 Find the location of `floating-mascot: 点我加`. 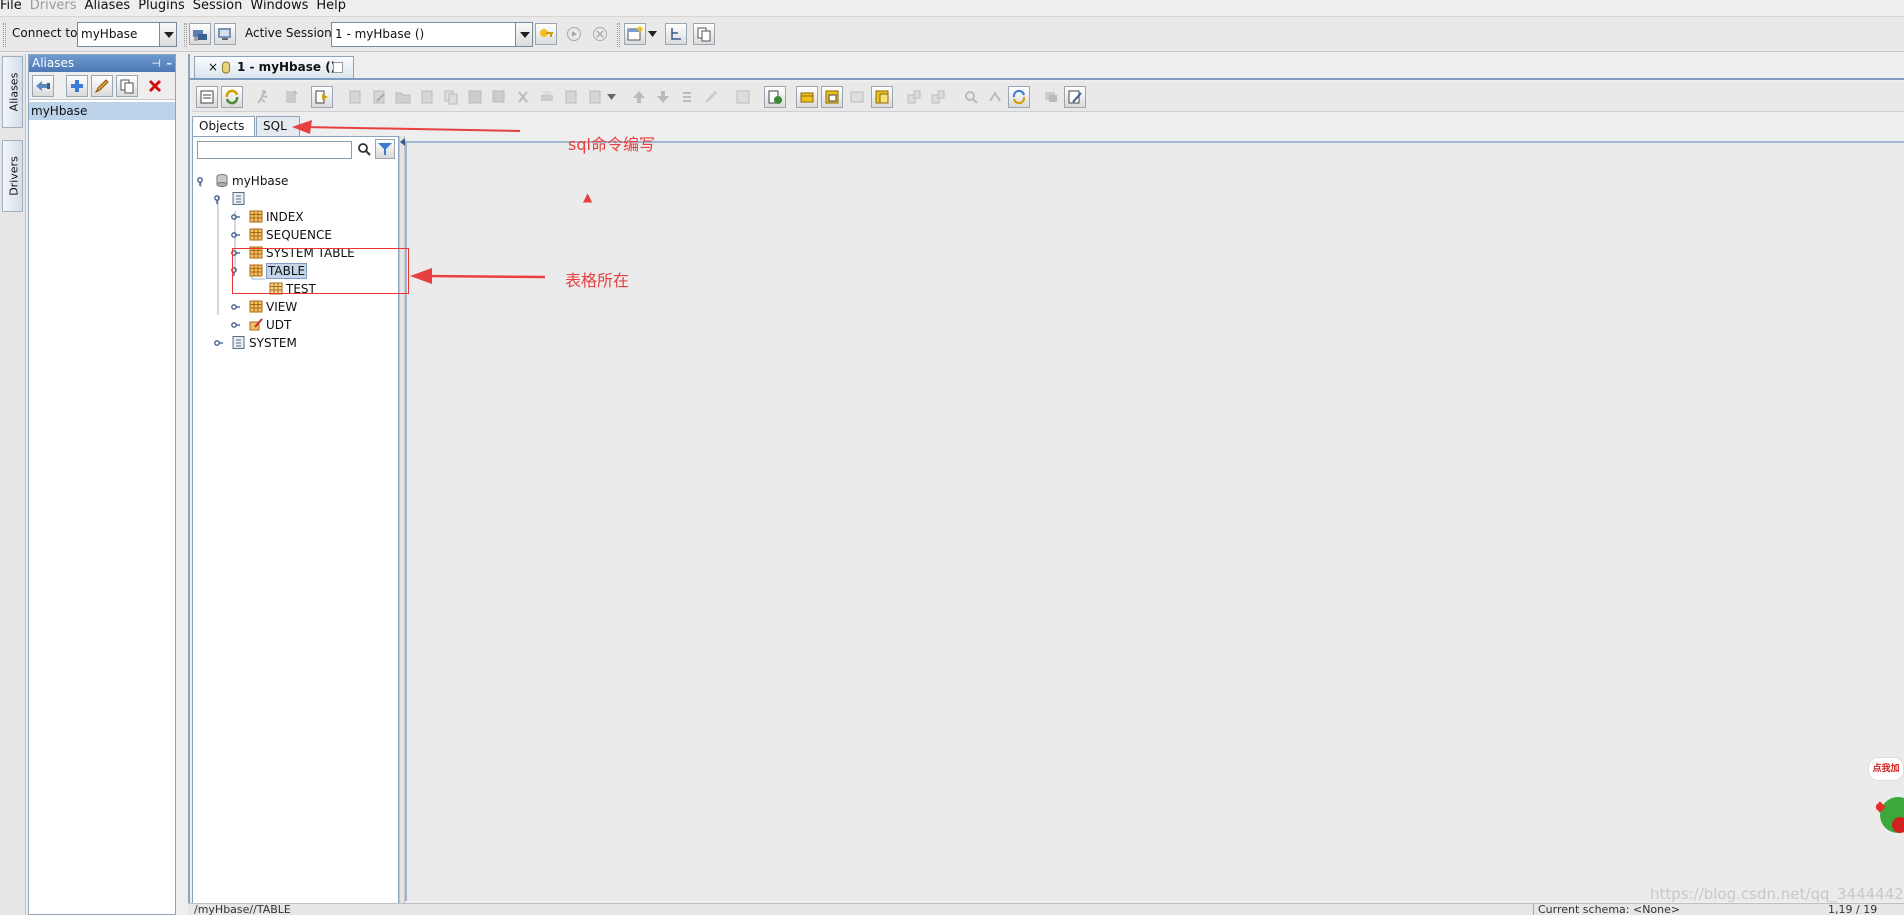

floating-mascot: 点我加 is located at coordinates (1885, 812).